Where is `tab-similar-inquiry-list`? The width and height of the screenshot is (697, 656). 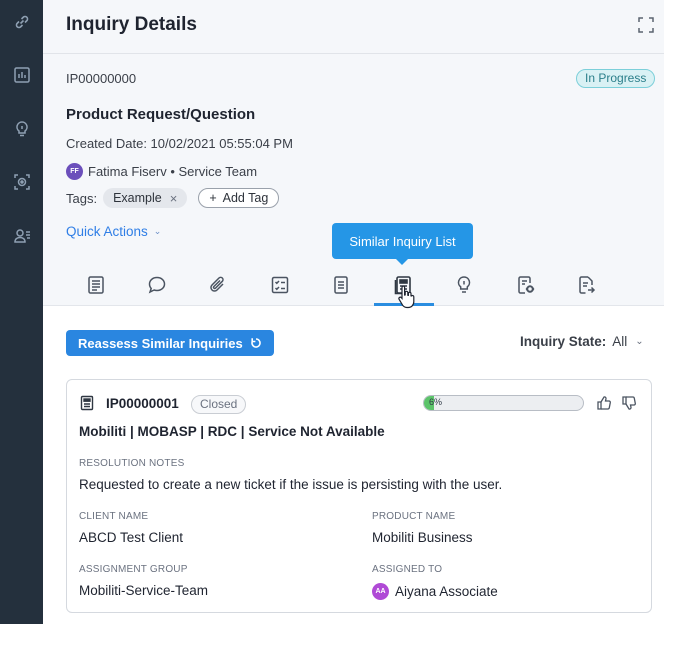
tab-similar-inquiry-list is located at coordinates (403, 285).